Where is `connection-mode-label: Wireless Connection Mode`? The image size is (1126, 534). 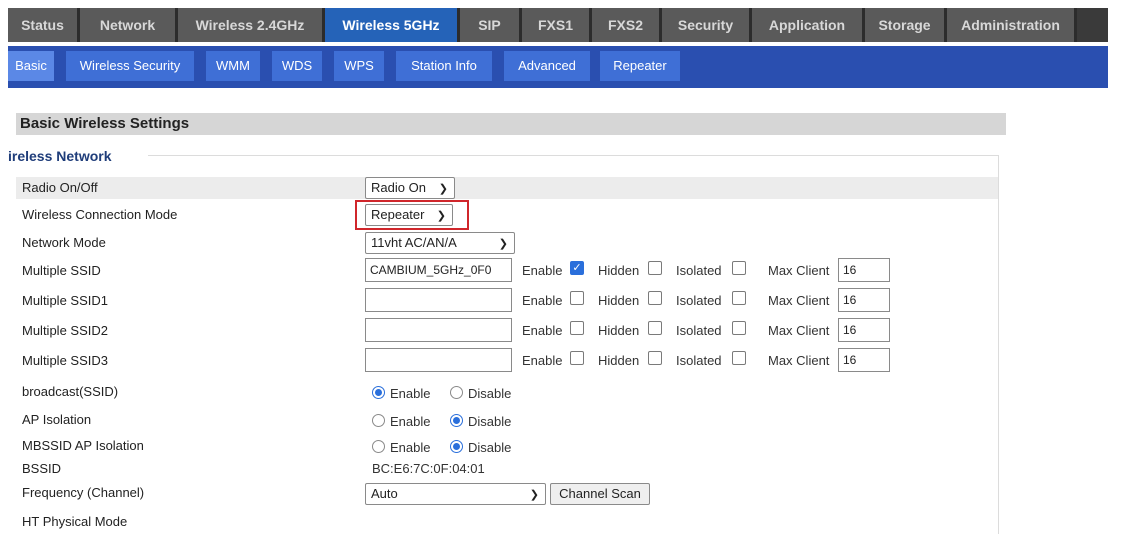 connection-mode-label: Wireless Connection Mode is located at coordinates (100, 214).